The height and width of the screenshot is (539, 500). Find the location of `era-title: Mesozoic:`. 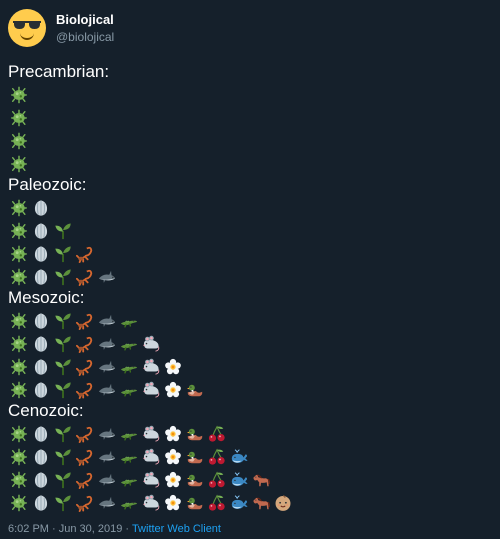

era-title: Mesozoic: is located at coordinates (46, 297).